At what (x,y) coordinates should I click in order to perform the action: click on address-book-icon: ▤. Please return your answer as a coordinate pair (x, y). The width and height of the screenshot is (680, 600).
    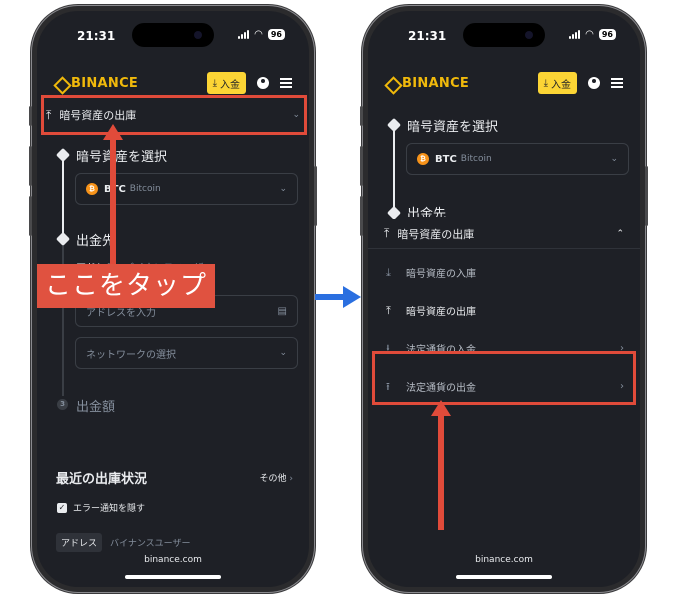
    Looking at the image, I should click on (282, 311).